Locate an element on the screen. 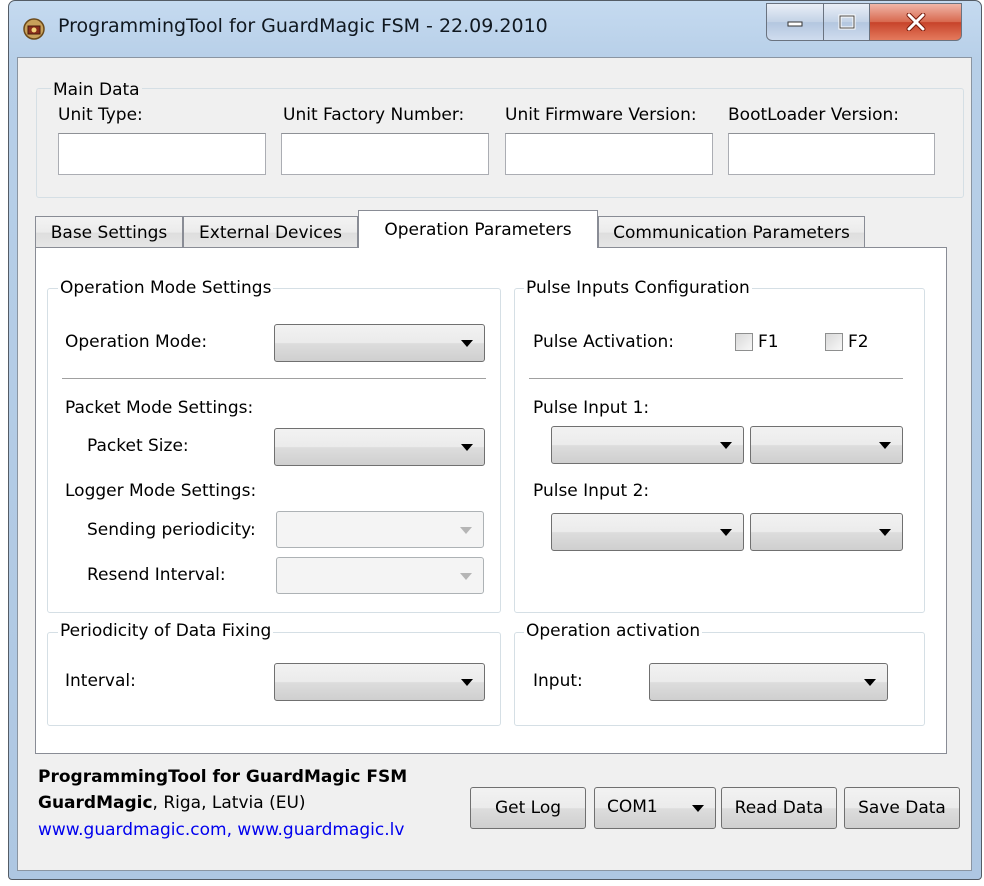 The height and width of the screenshot is (886, 984). footer-company-line: GuardMagic, Riga, Latvia (EU) is located at coordinates (172, 803).